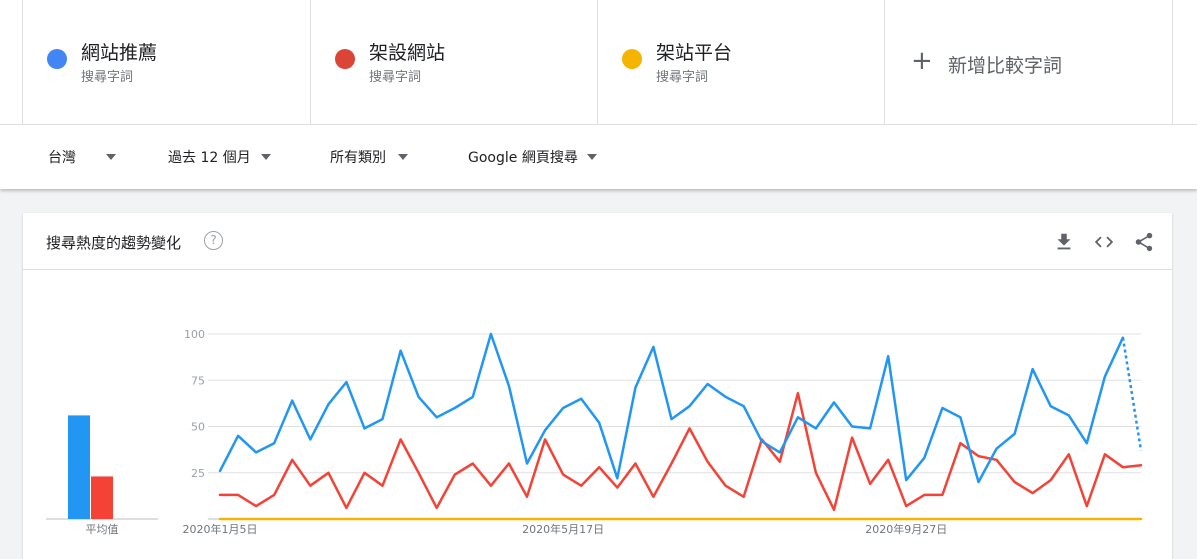 The width and height of the screenshot is (1197, 559). Describe the element at coordinates (82, 157) in the screenshot. I see `region-dropdown: 台灣` at that location.